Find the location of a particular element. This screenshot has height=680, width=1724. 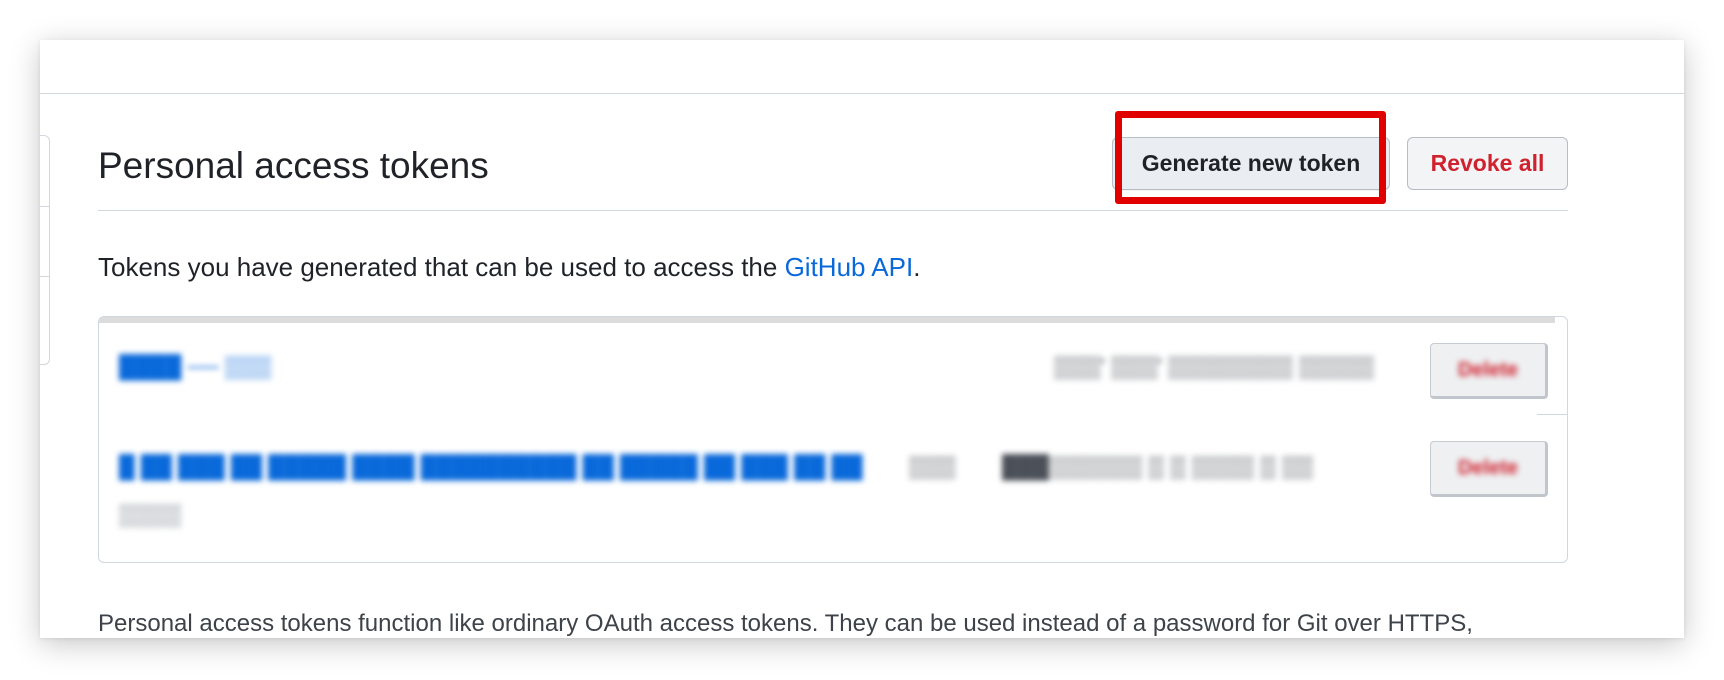

token-last-used: ▒▒▒' ▒▒▒' ▒▒▒▒▒▒▒▒ ▒▒▒▒▒▒▒▒ is located at coordinates (1214, 366).